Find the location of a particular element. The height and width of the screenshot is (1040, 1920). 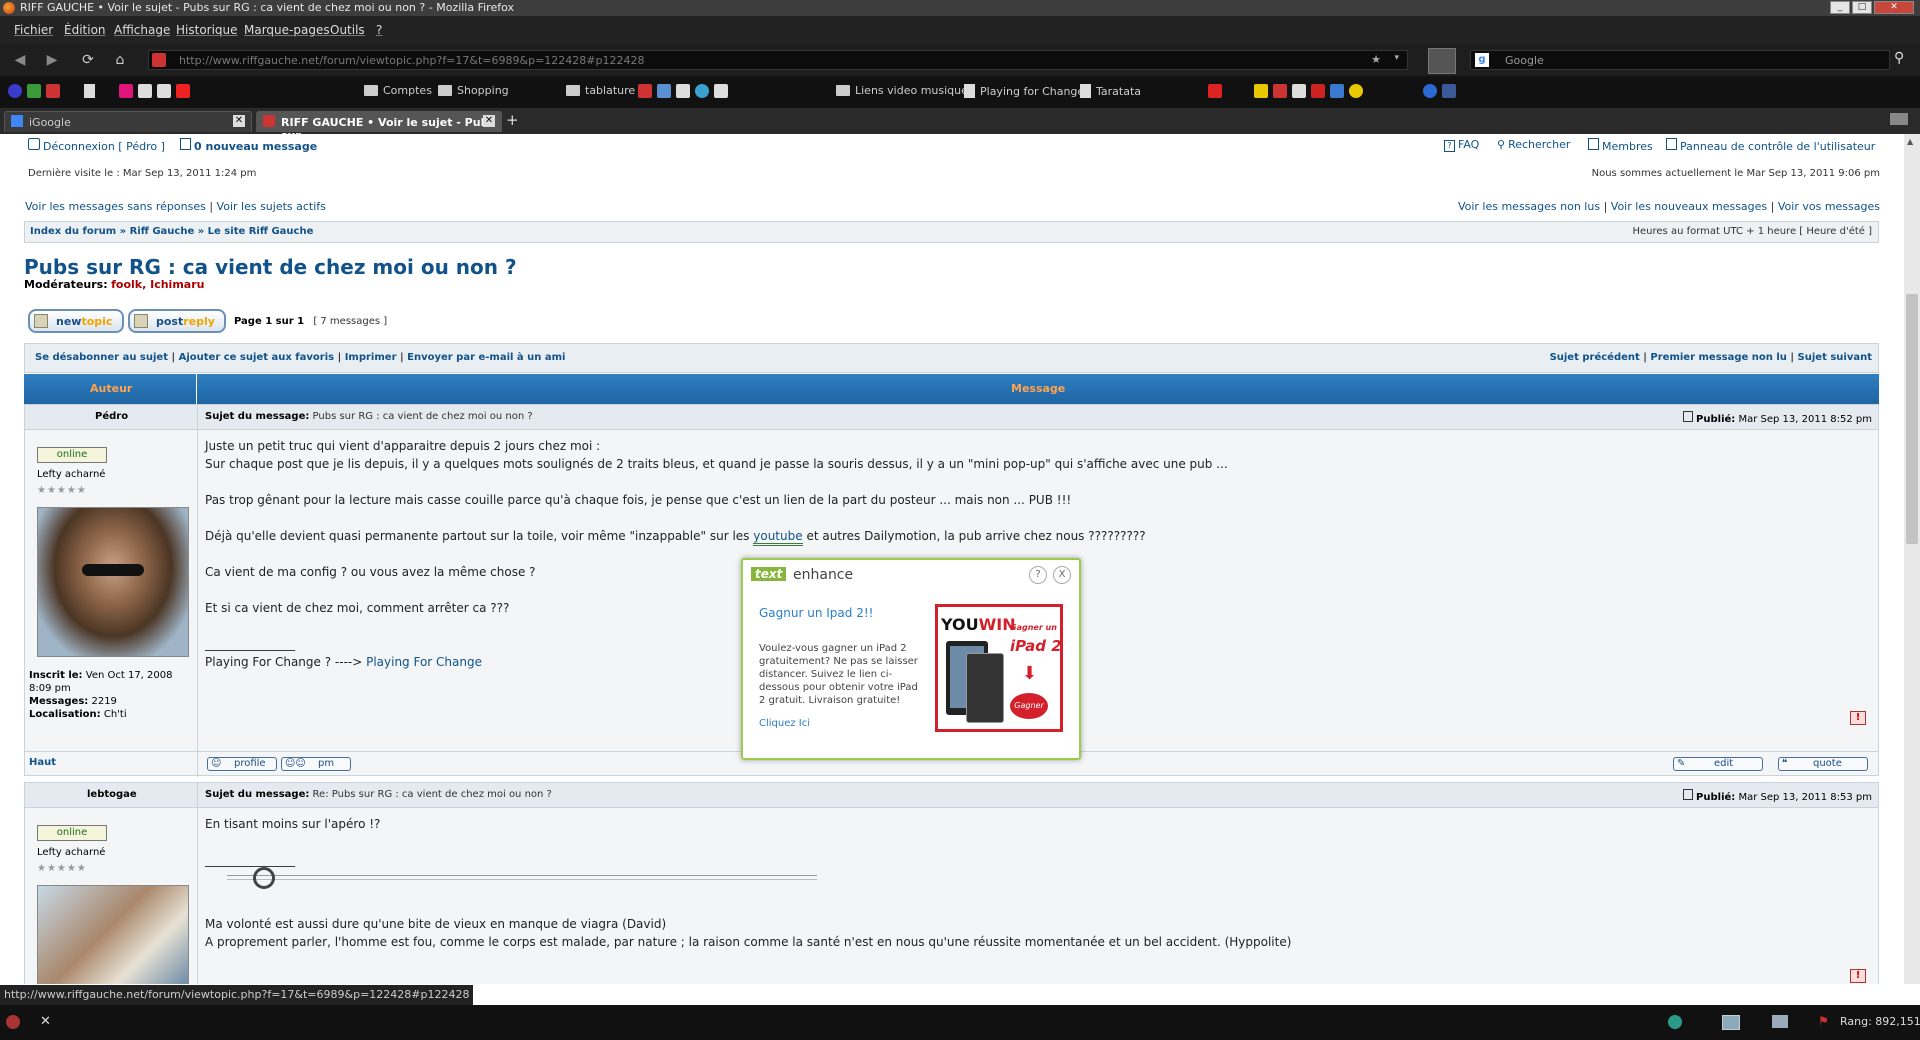

menu-fichier: Fichier is located at coordinates (33, 30).